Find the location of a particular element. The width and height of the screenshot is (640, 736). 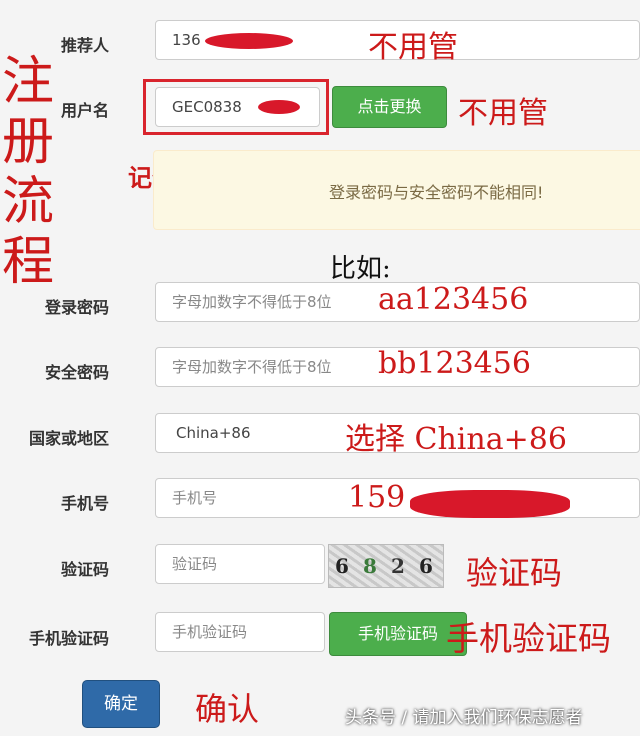

phone-placeholder: 手机号 is located at coordinates (195, 498).